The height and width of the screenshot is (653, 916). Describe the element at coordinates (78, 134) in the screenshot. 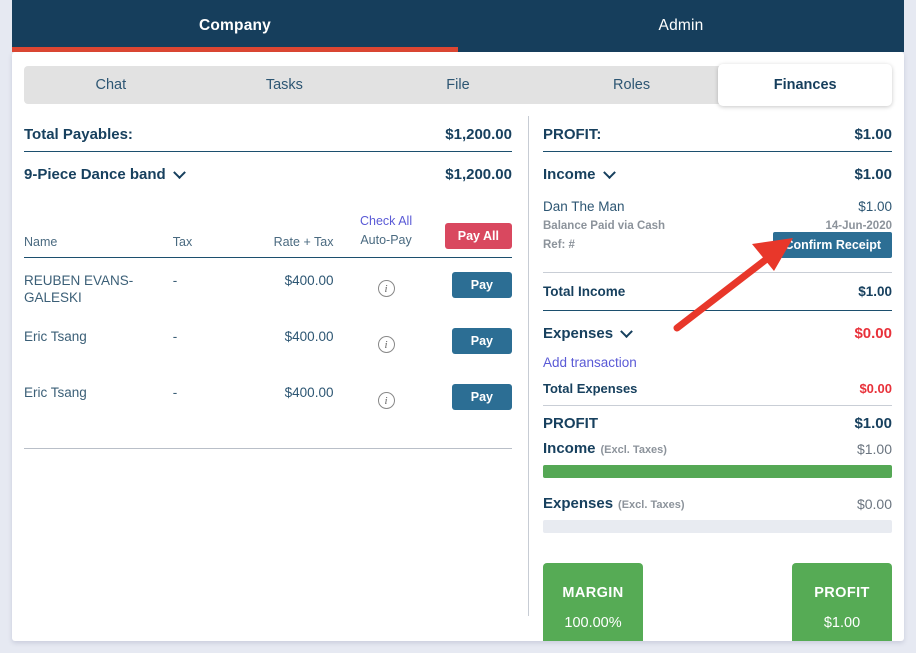

I see `total-payables-label: Total Payables:` at that location.